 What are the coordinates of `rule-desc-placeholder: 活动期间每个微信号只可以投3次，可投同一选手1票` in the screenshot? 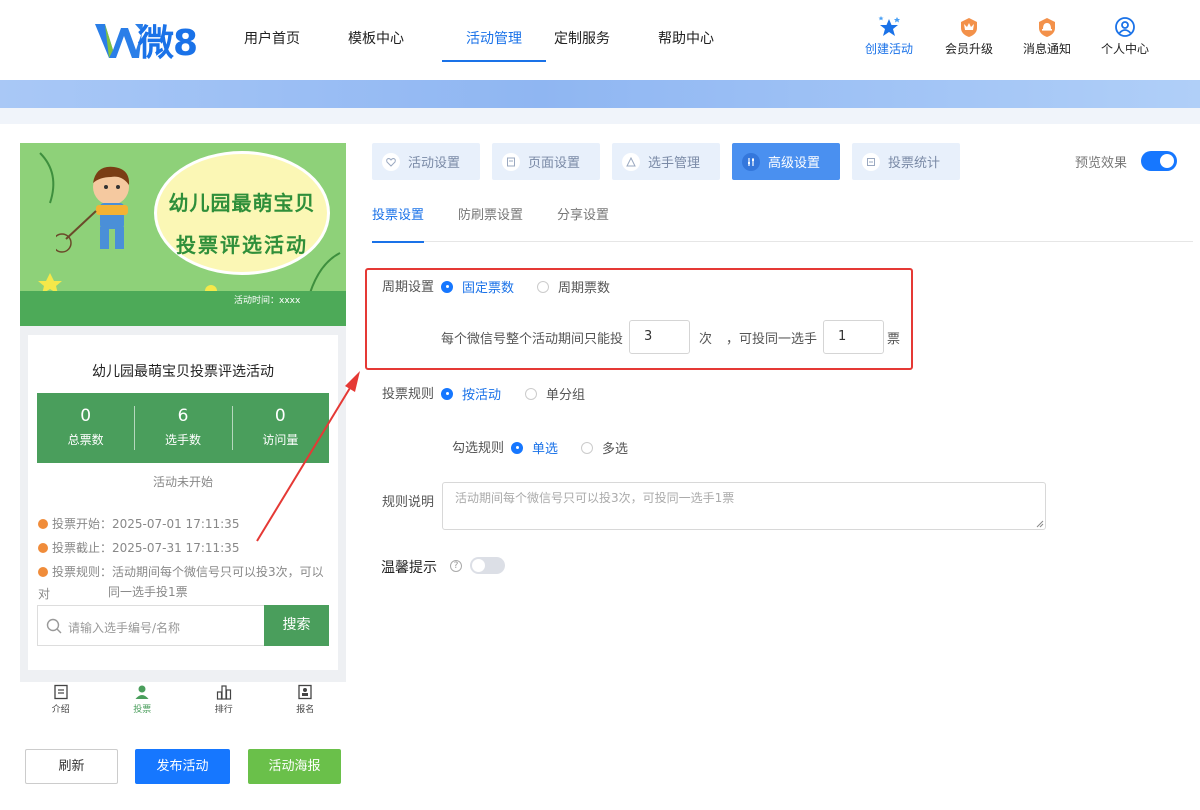 It's located at (595, 498).